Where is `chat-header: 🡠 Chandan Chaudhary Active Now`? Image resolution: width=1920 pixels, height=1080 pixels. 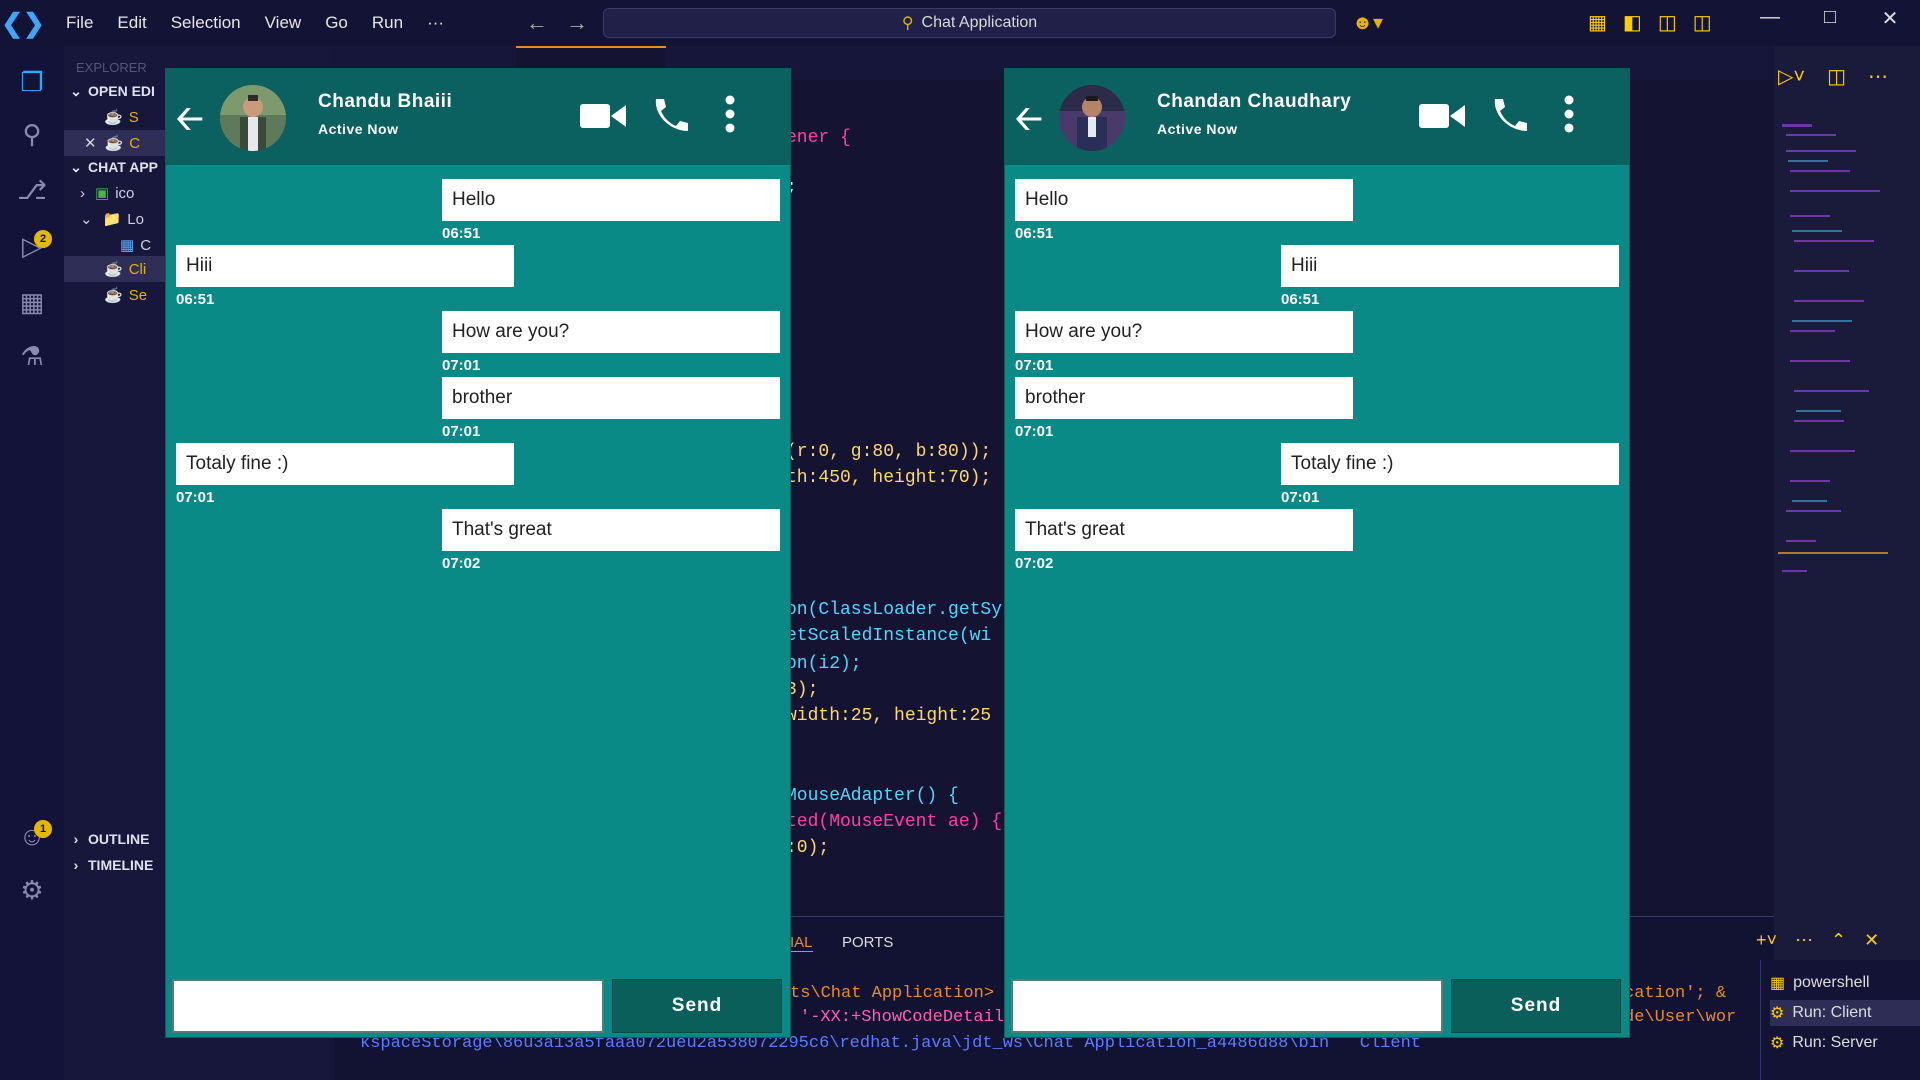 chat-header: 🡠 Chandan Chaudhary Active Now is located at coordinates (1317, 117).